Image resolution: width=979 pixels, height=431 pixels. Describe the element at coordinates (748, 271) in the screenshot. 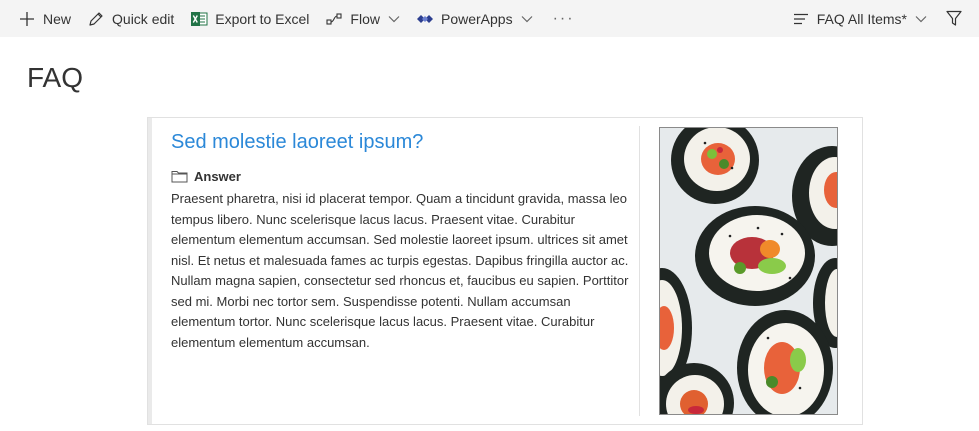

I see `sushi-photo` at that location.